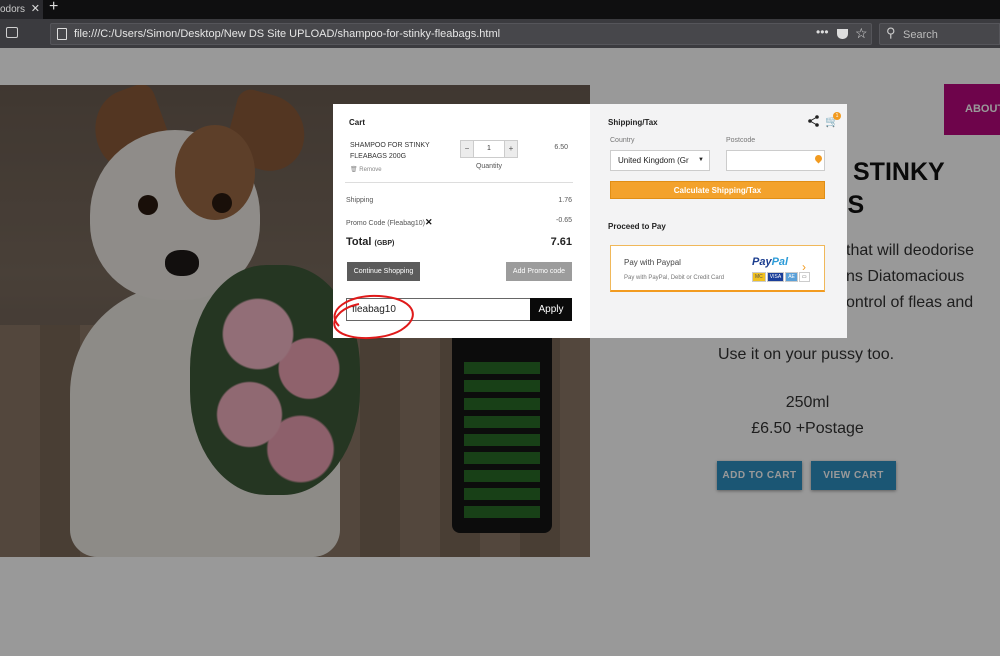 The width and height of the screenshot is (1000, 656). What do you see at coordinates (861, 33) in the screenshot?
I see `star-icon: ☆` at bounding box center [861, 33].